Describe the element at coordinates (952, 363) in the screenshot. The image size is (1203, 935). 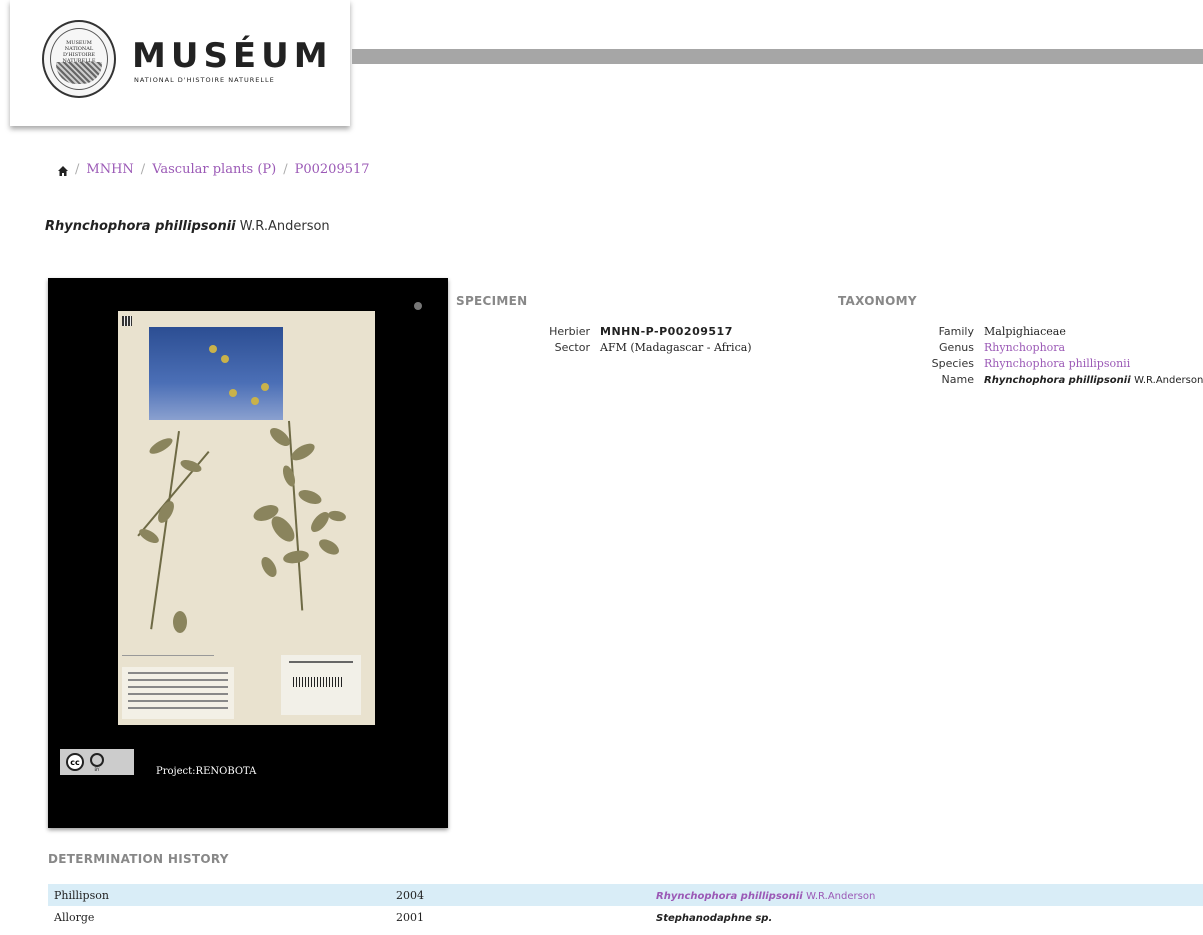
I see `species-label: Species` at that location.